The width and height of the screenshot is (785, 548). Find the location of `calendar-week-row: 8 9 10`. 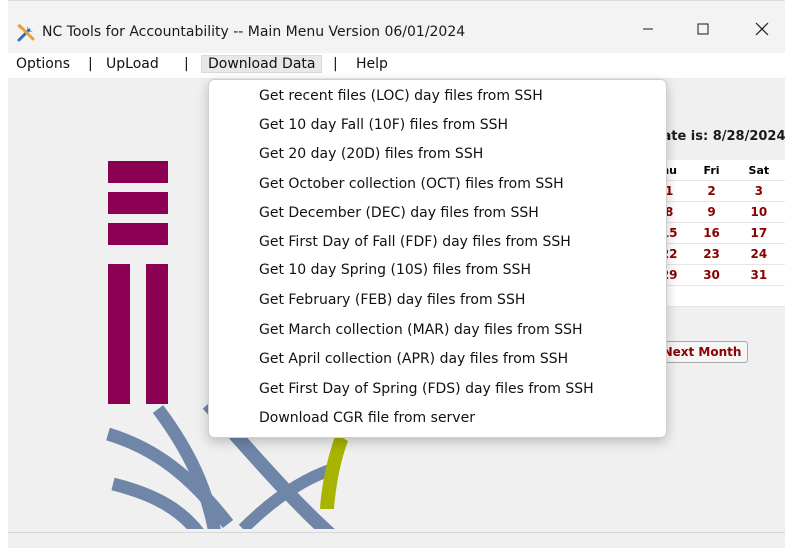

calendar-week-row: 8 9 10 is located at coordinates (716, 212).